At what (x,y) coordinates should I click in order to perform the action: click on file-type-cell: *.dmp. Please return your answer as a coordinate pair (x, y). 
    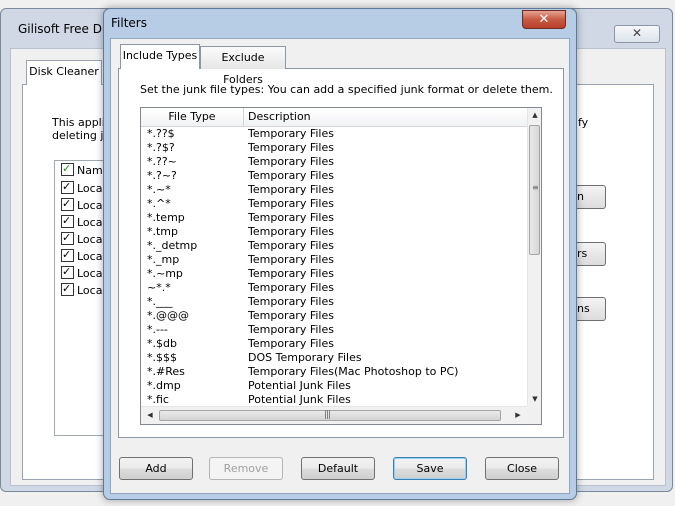
    Looking at the image, I should click on (164, 385).